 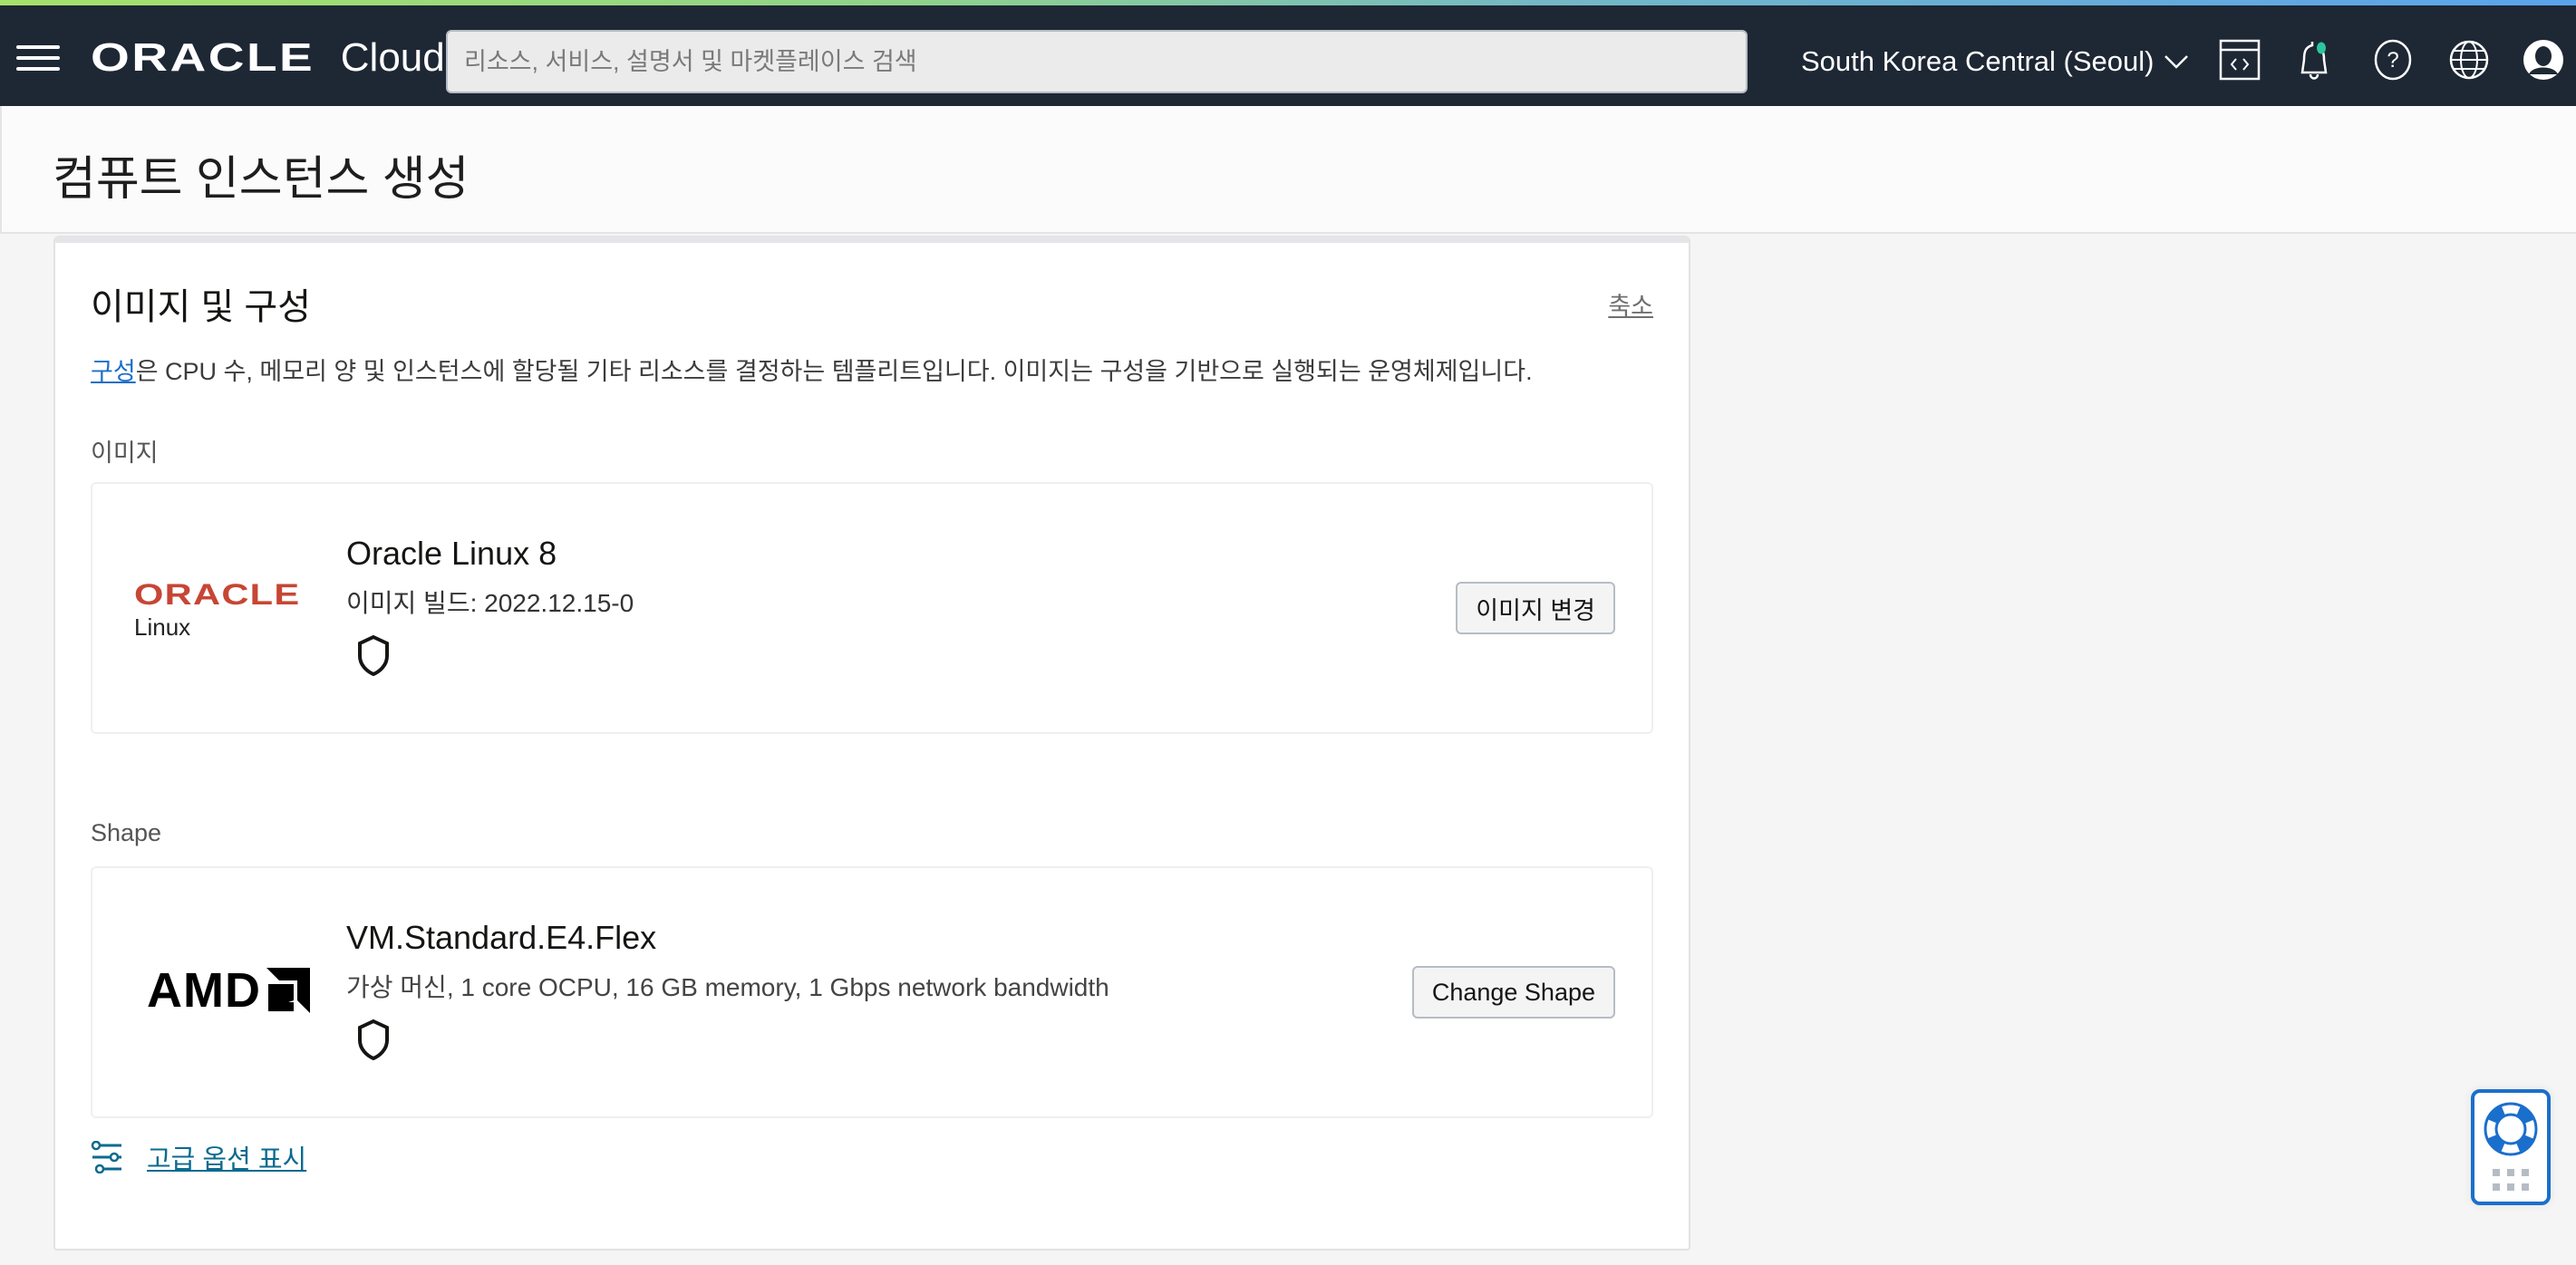 I want to click on advanced-options-label: 고급 옵션 표시, so click(x=227, y=1160).